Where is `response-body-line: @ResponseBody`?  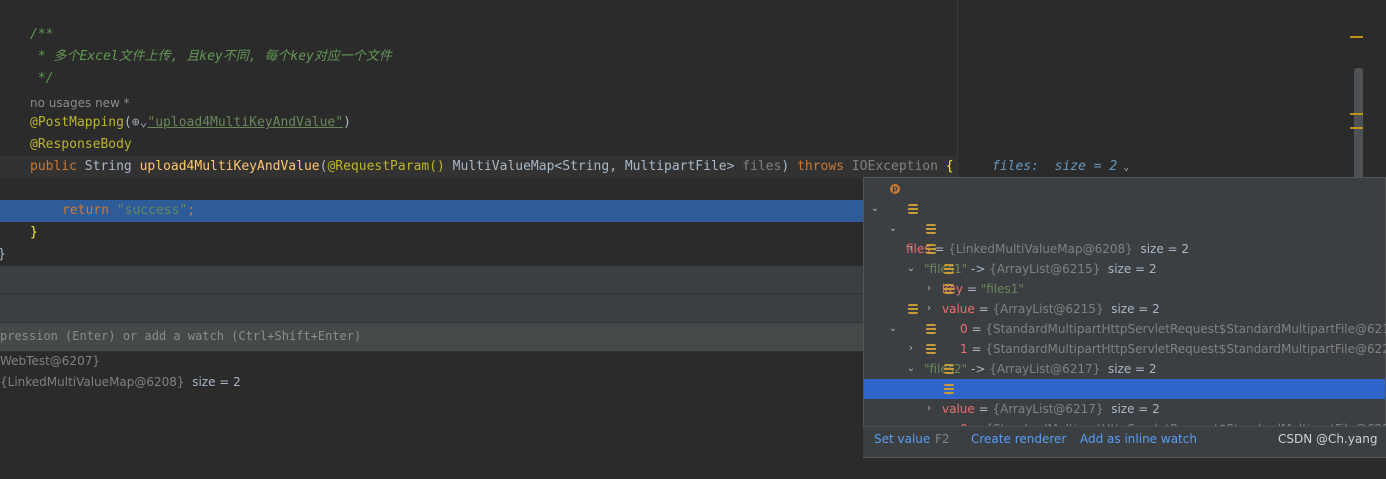
response-body-line: @ResponseBody is located at coordinates (81, 144).